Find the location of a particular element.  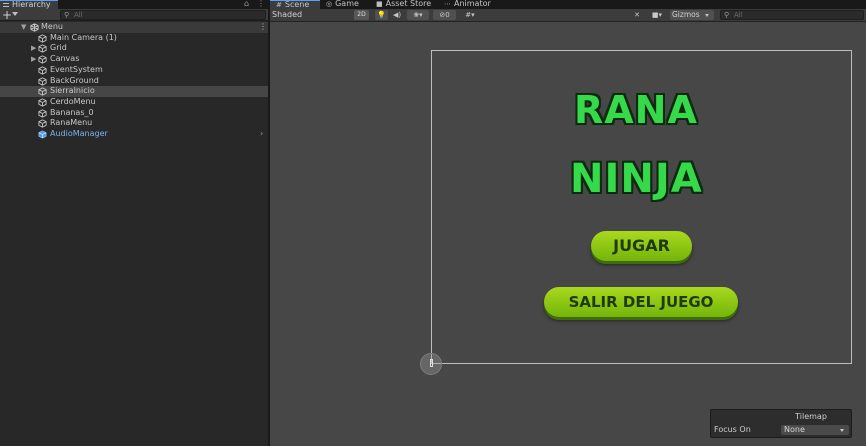

toggle-2d-button: 2D is located at coordinates (361, 15).